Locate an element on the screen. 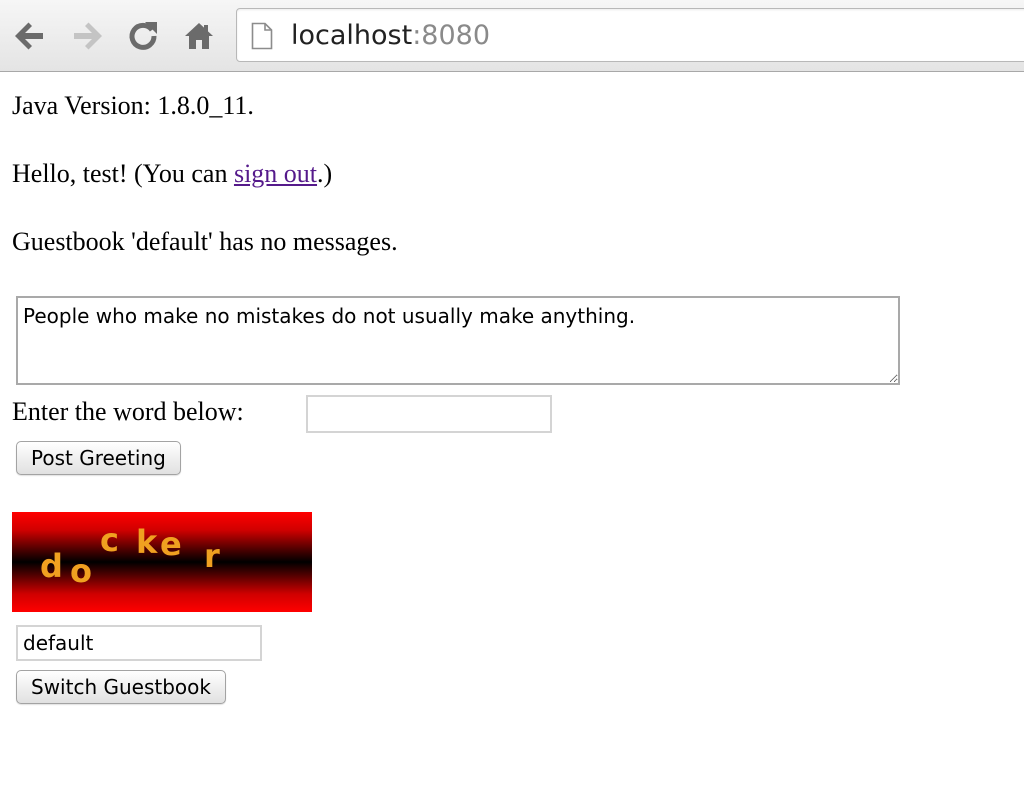  url-text: localhost:8080 is located at coordinates (390, 36).